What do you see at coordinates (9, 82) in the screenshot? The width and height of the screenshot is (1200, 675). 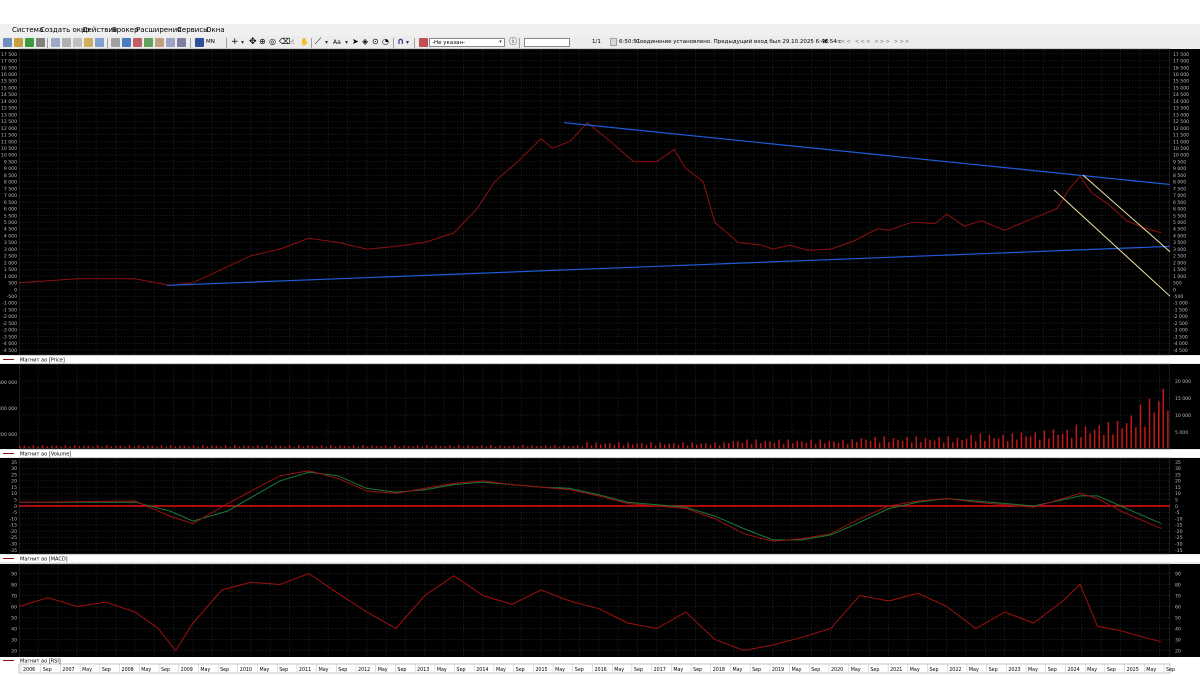 I see `price-tick-left: 15 500` at bounding box center [9, 82].